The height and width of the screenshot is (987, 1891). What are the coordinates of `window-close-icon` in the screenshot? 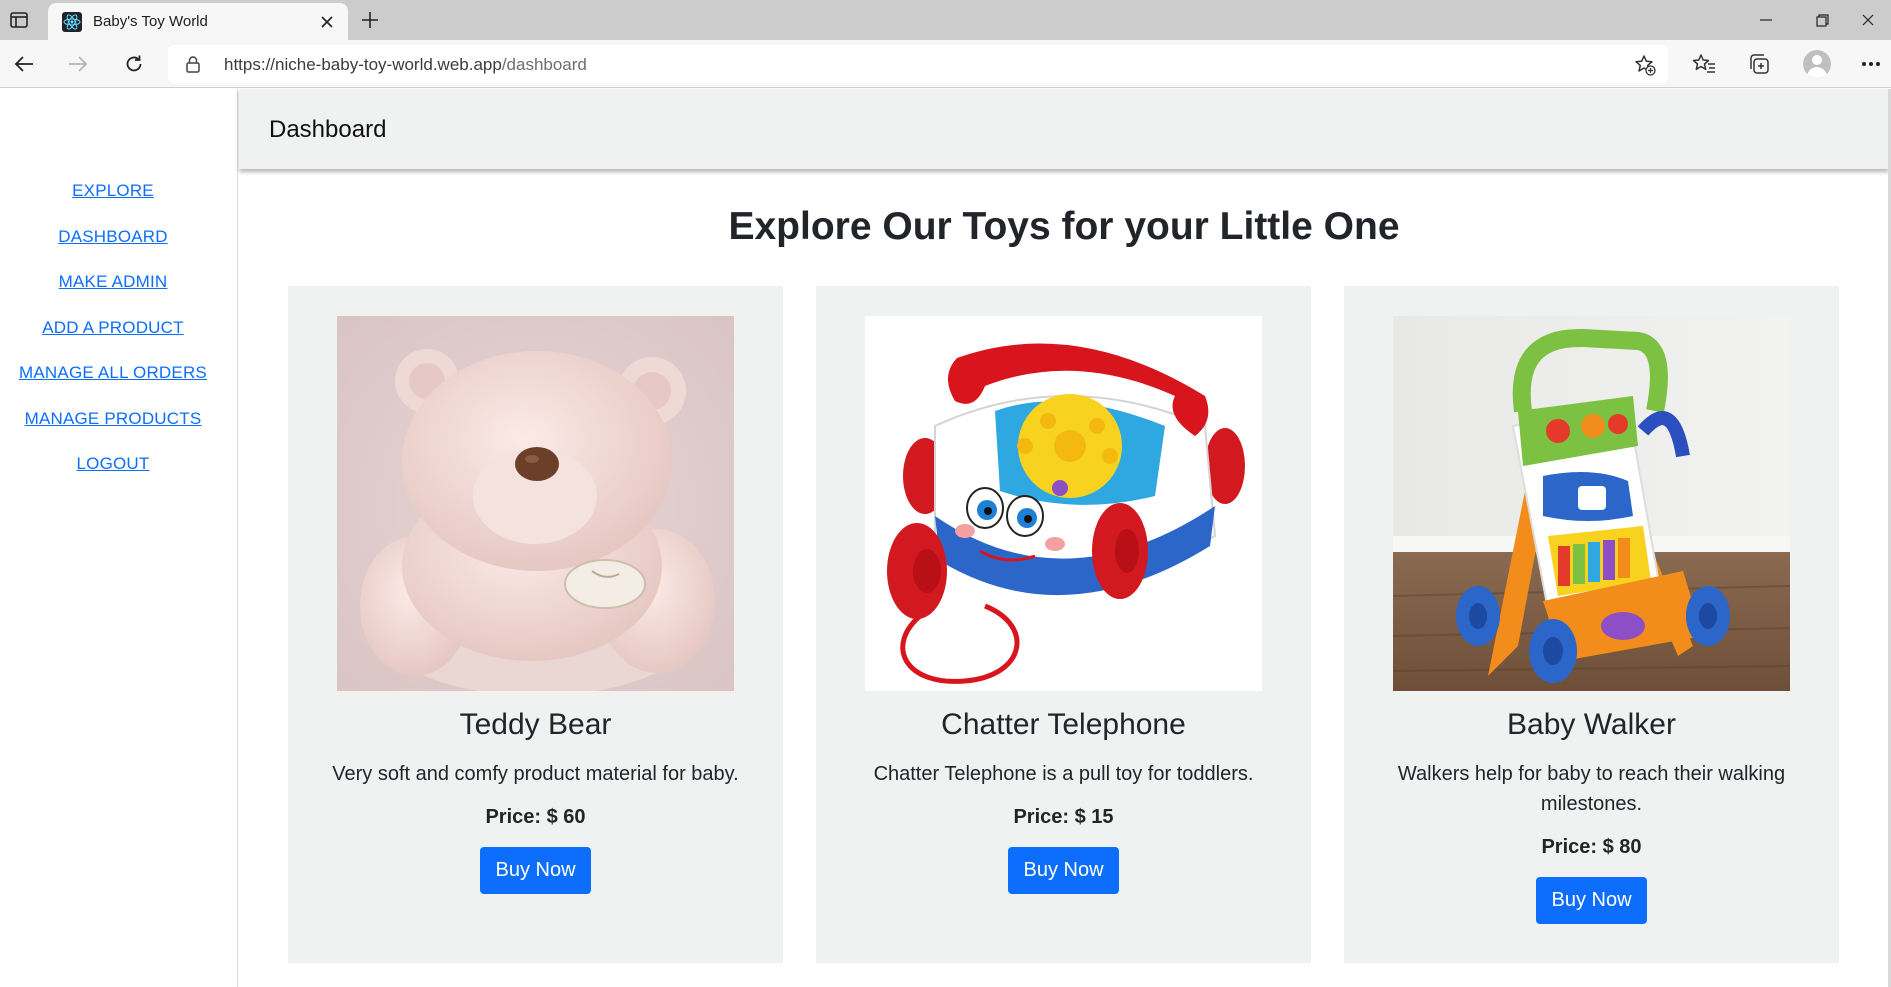 It's located at (1868, 20).